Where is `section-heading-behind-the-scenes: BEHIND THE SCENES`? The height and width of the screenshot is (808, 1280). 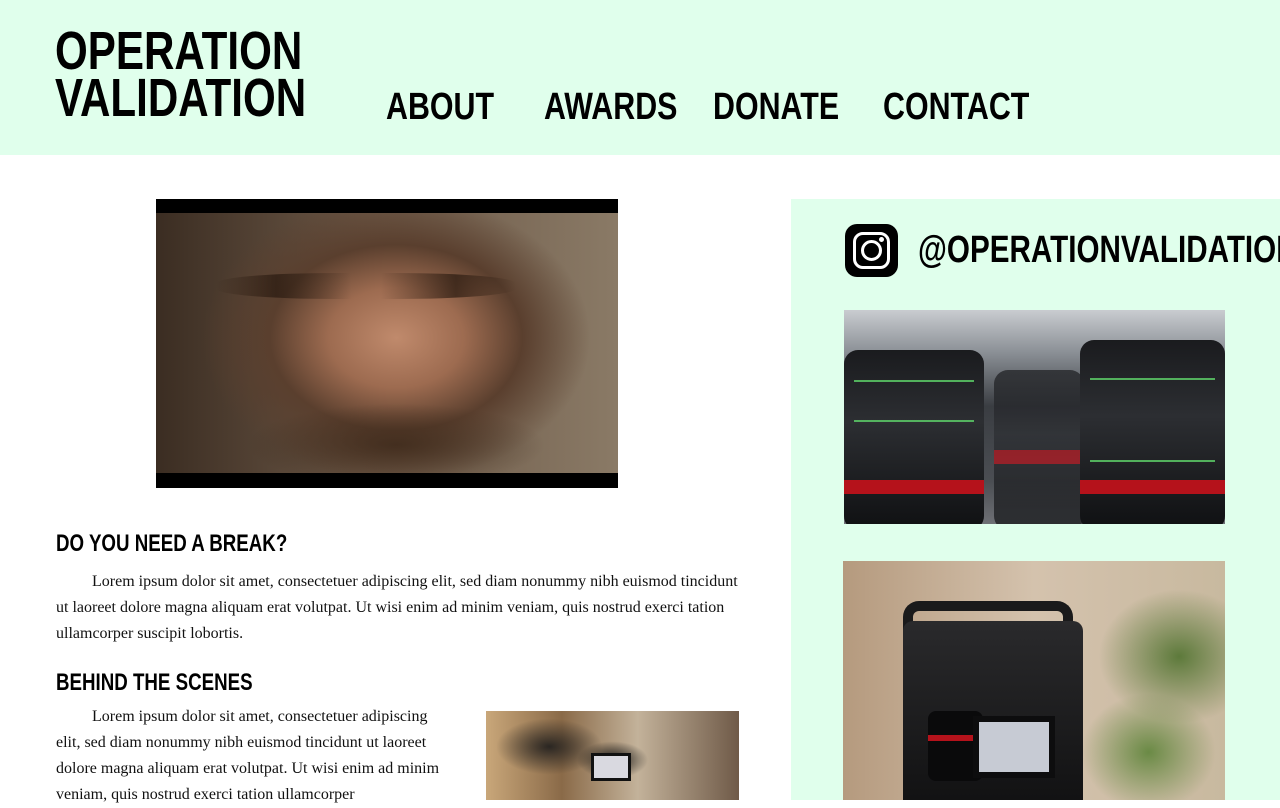 section-heading-behind-the-scenes: BEHIND THE SCENES is located at coordinates (154, 682).